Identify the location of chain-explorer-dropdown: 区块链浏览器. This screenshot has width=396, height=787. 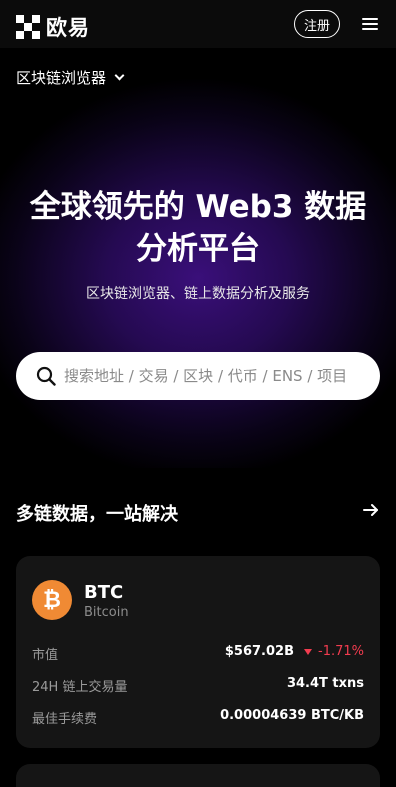
(70, 77).